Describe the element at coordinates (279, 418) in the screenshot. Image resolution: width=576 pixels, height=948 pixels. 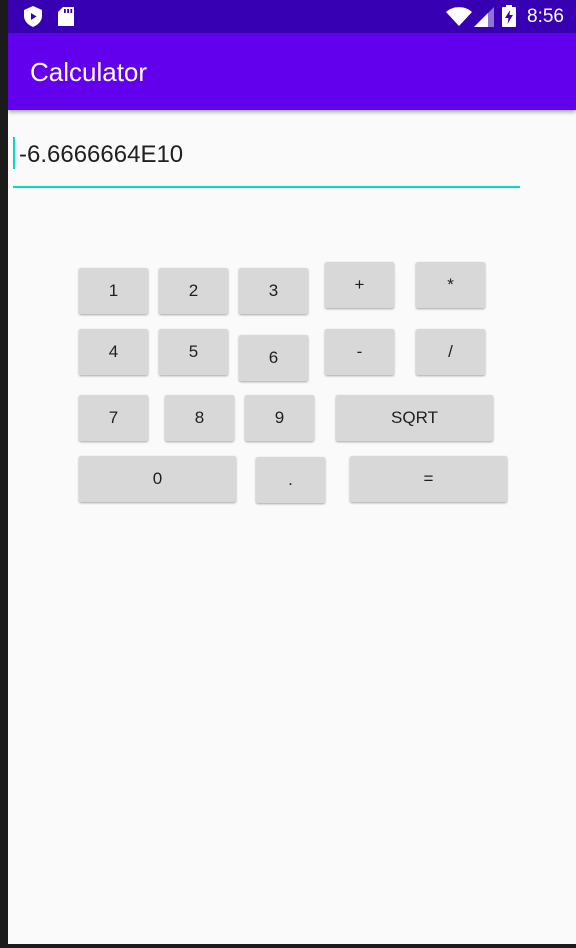
I see `key-9: 9` at that location.